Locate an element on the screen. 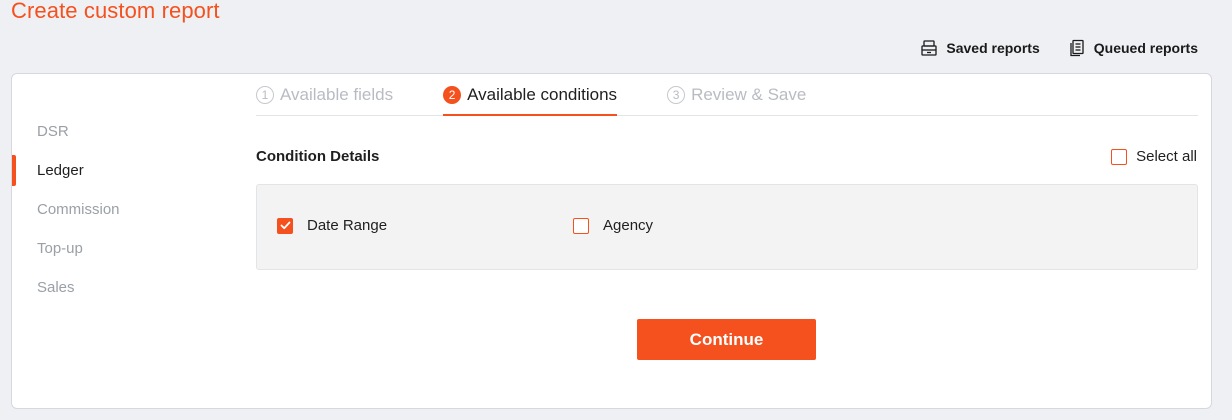 The image size is (1232, 420). sidebar-item-label: Ledger is located at coordinates (60, 170).